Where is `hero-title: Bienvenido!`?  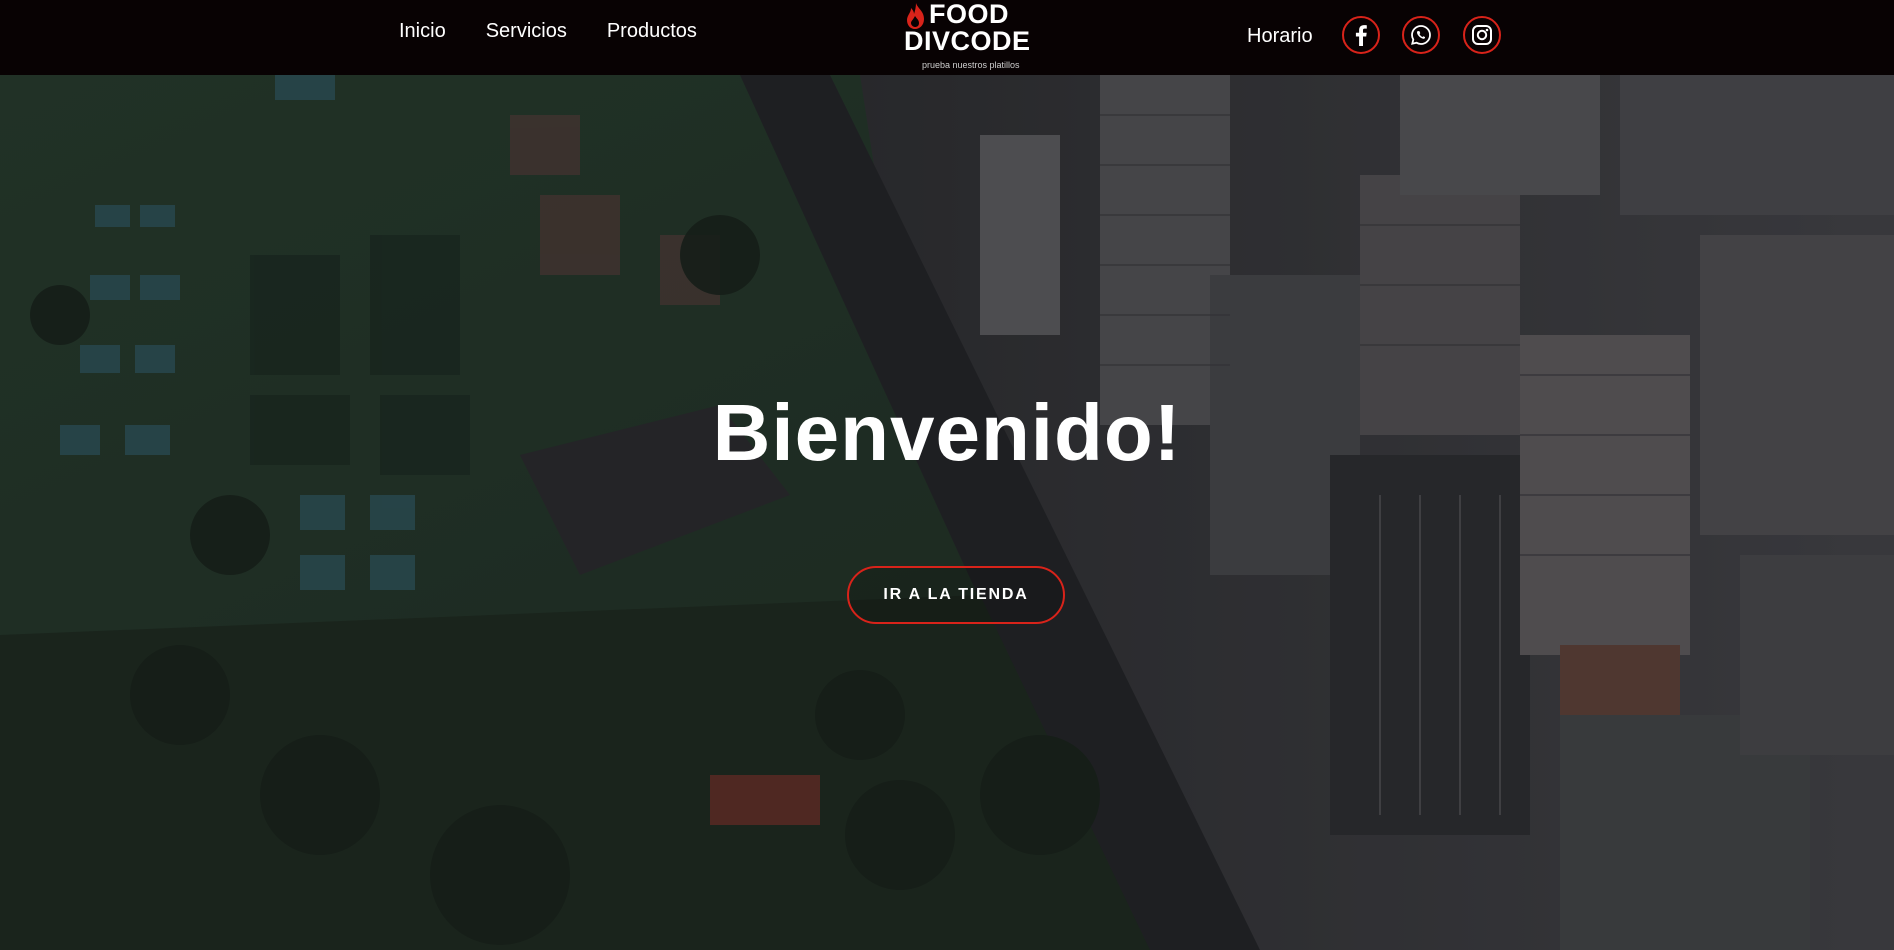
hero-title: Bienvenido! is located at coordinates (947, 432).